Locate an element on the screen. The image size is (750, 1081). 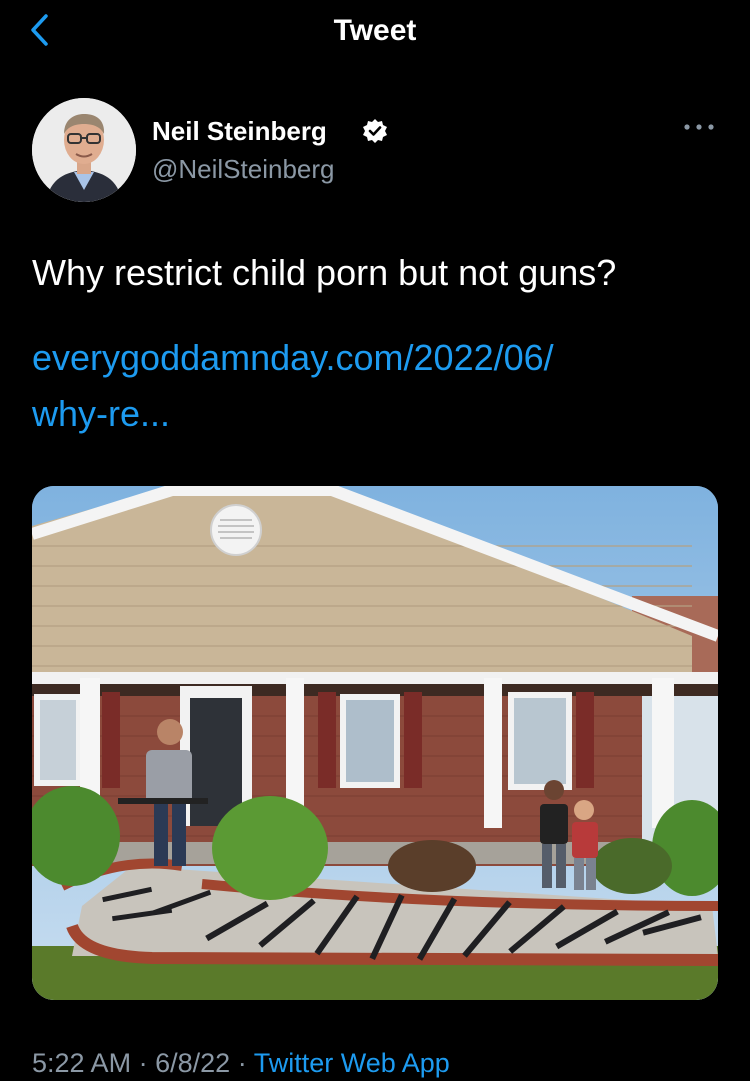
author-display-name: Neil Steinberg is located at coordinates (239, 131).